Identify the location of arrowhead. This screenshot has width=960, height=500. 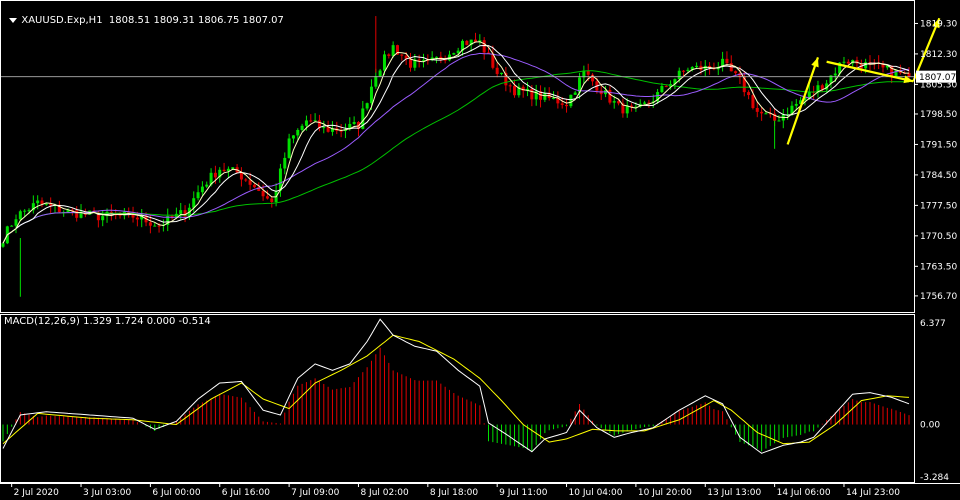
(815, 62).